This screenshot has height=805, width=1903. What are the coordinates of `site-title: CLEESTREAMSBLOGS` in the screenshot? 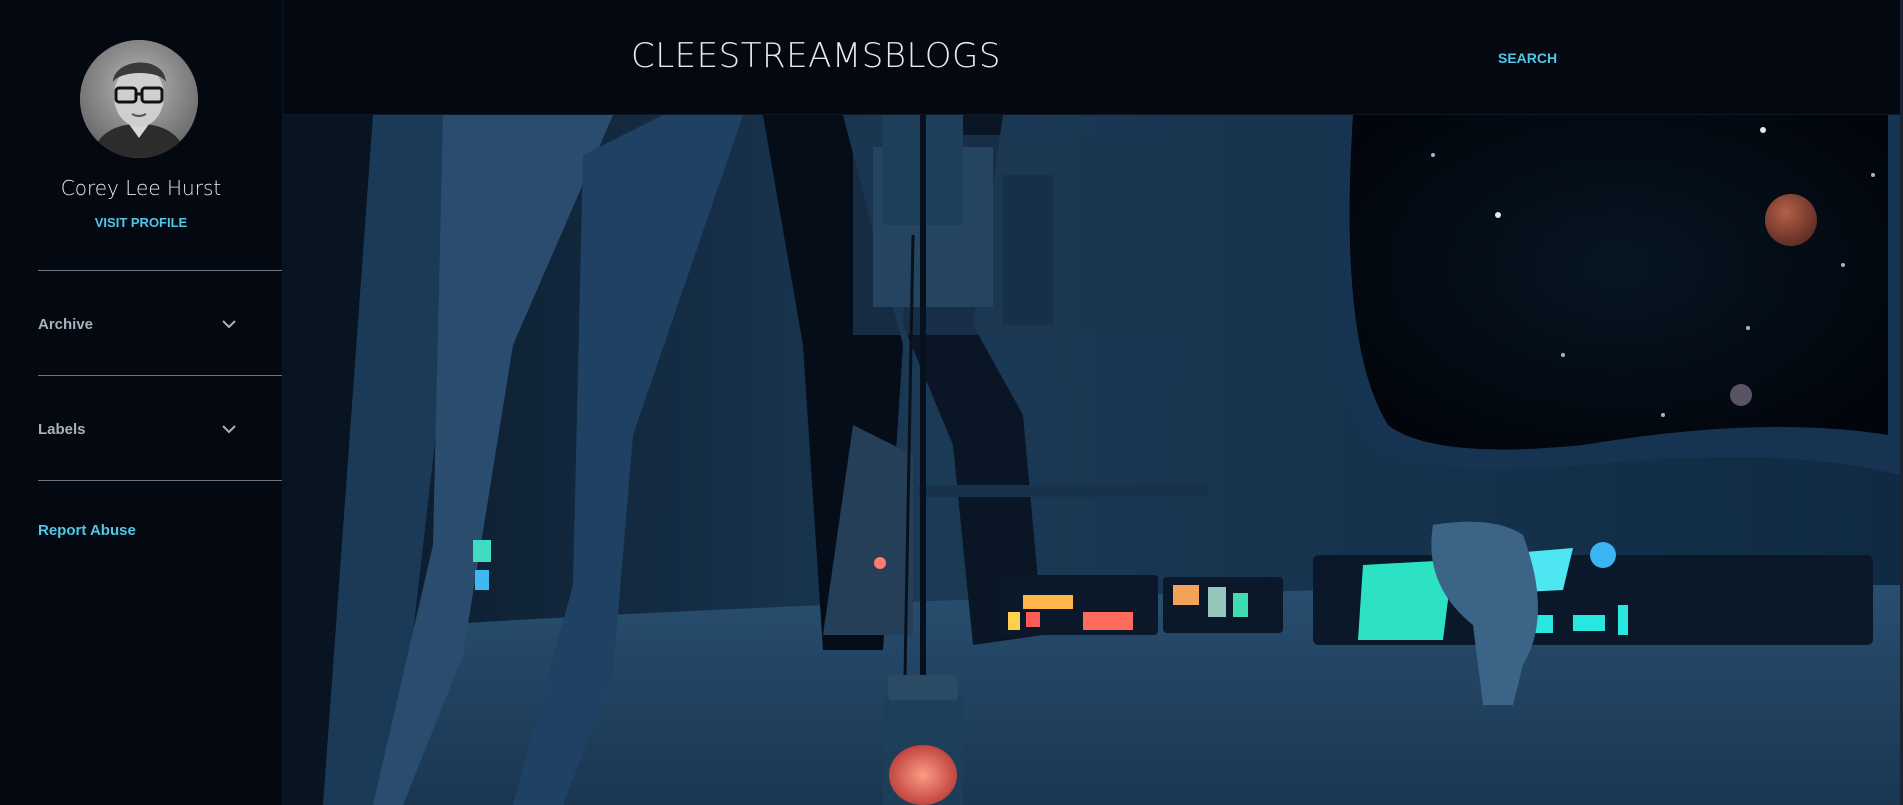 It's located at (816, 56).